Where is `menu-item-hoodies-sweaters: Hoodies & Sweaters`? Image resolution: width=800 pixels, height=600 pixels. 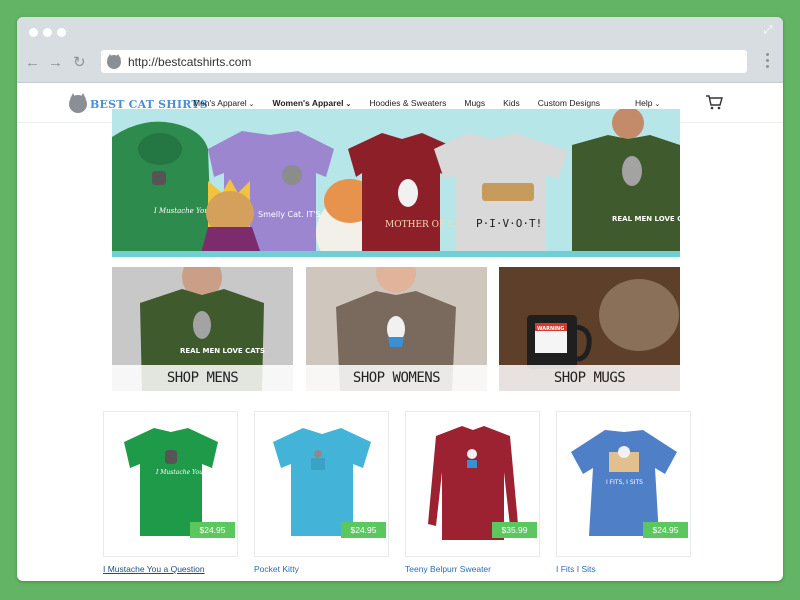
menu-item-hoodies-sweaters: Hoodies & Sweaters is located at coordinates (407, 103).